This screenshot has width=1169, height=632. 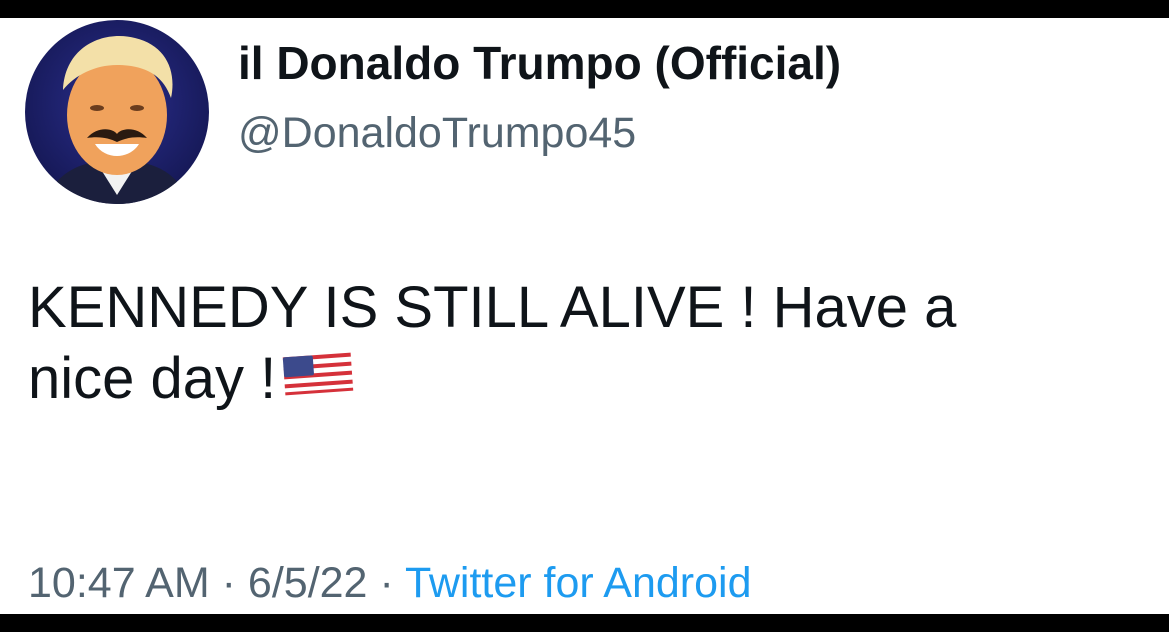 I want to click on tweet-text-line-1: KENNEDY IS STILL ALIVE ! Have a, so click(x=492, y=307).